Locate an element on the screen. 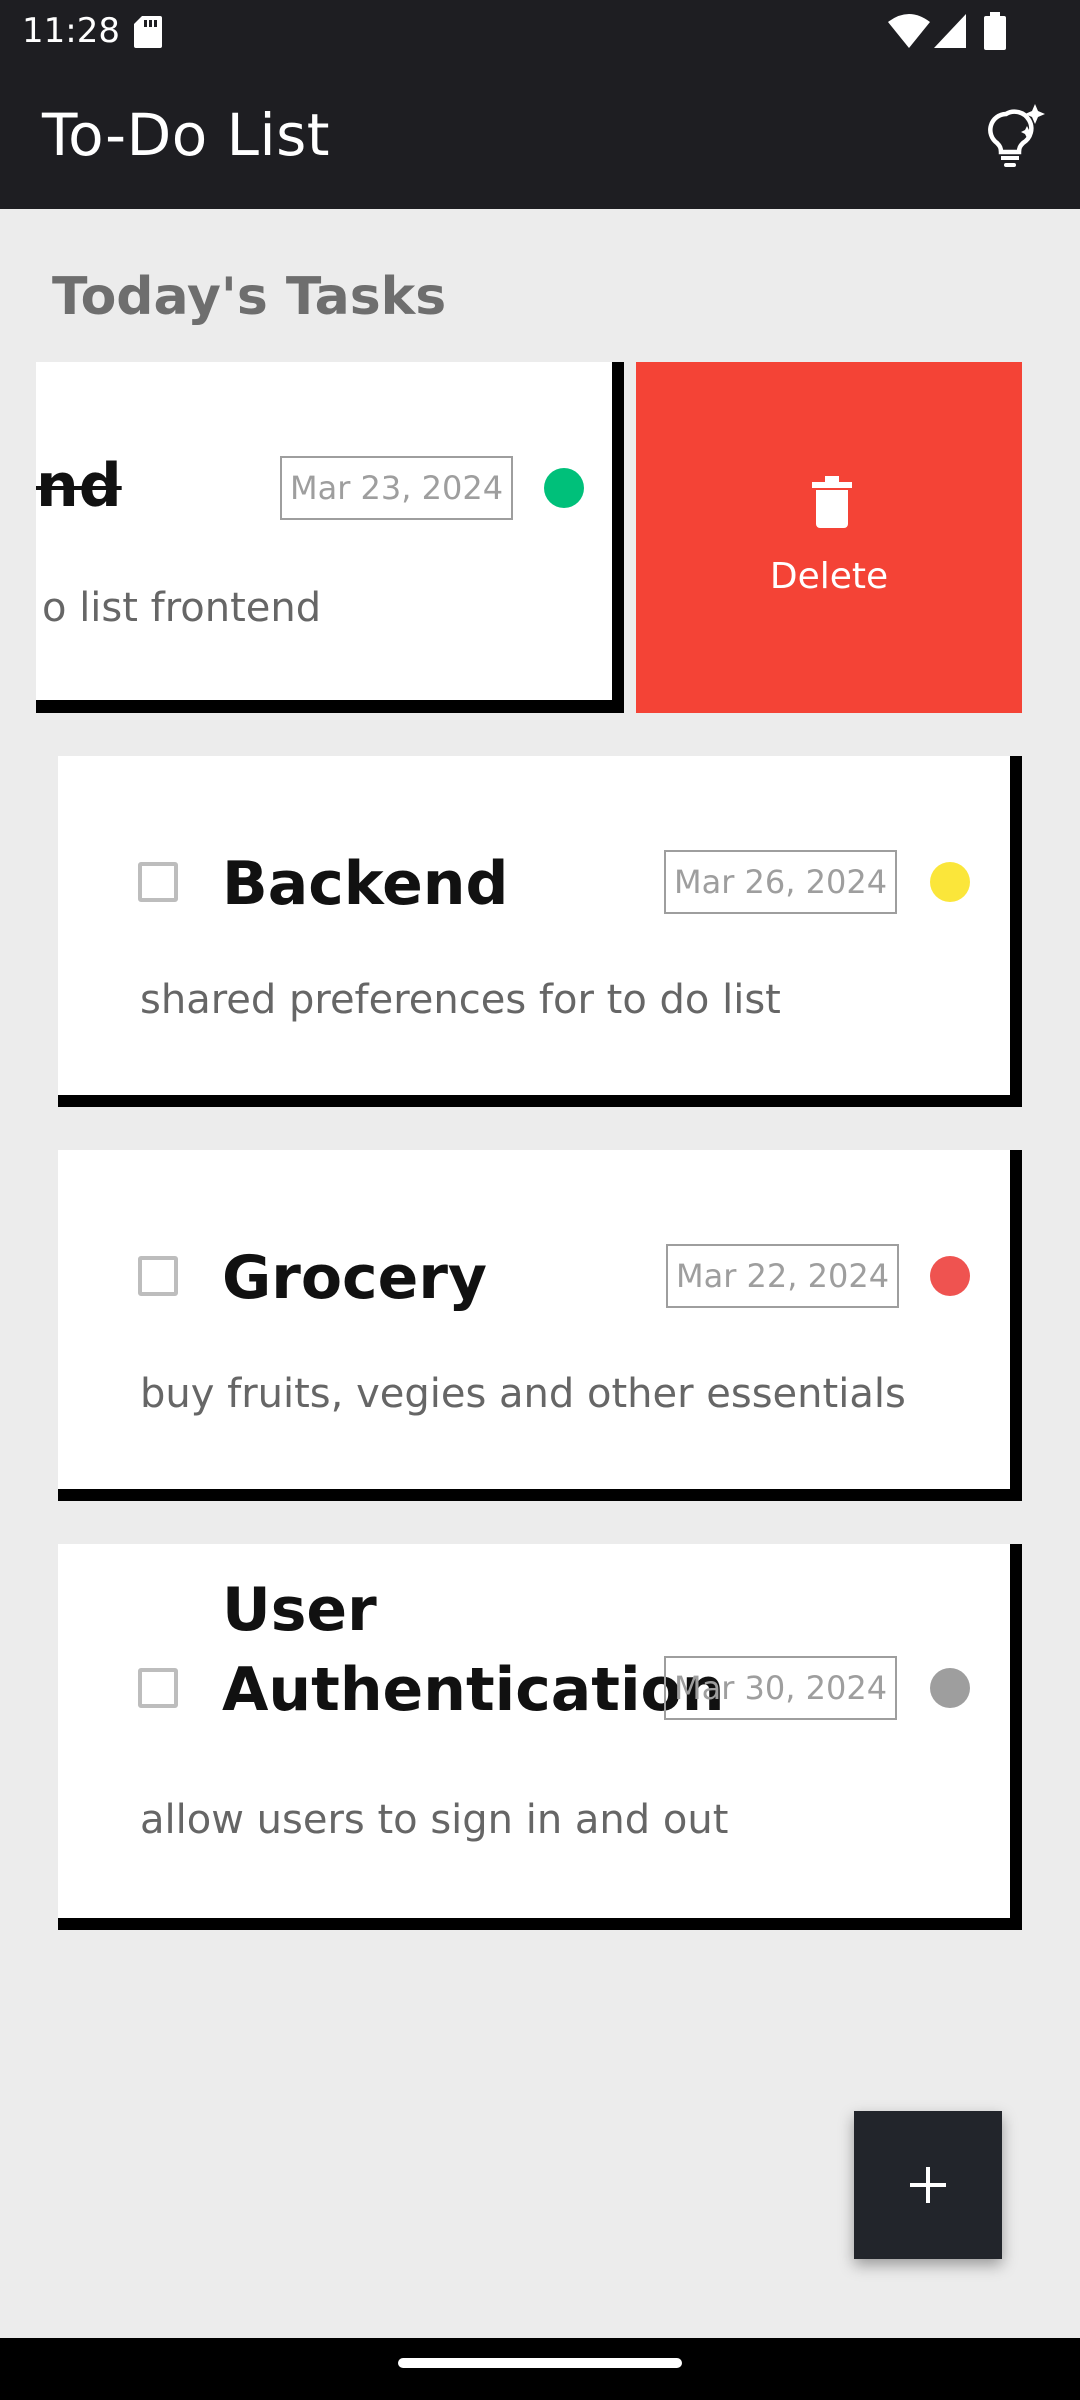  delete-button: Delete is located at coordinates (829, 537).